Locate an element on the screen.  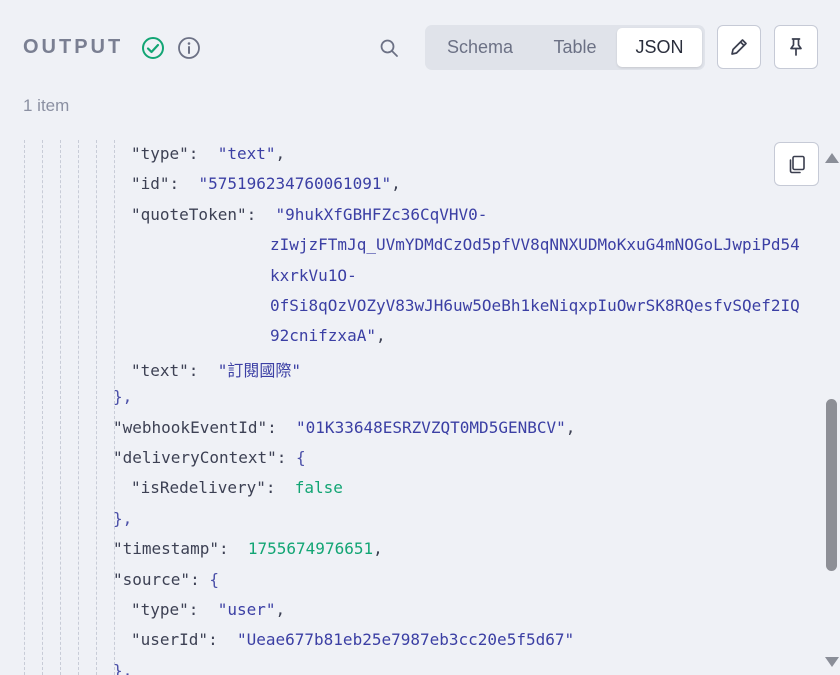
scroll-down-arrow-icon is located at coordinates (832, 662).